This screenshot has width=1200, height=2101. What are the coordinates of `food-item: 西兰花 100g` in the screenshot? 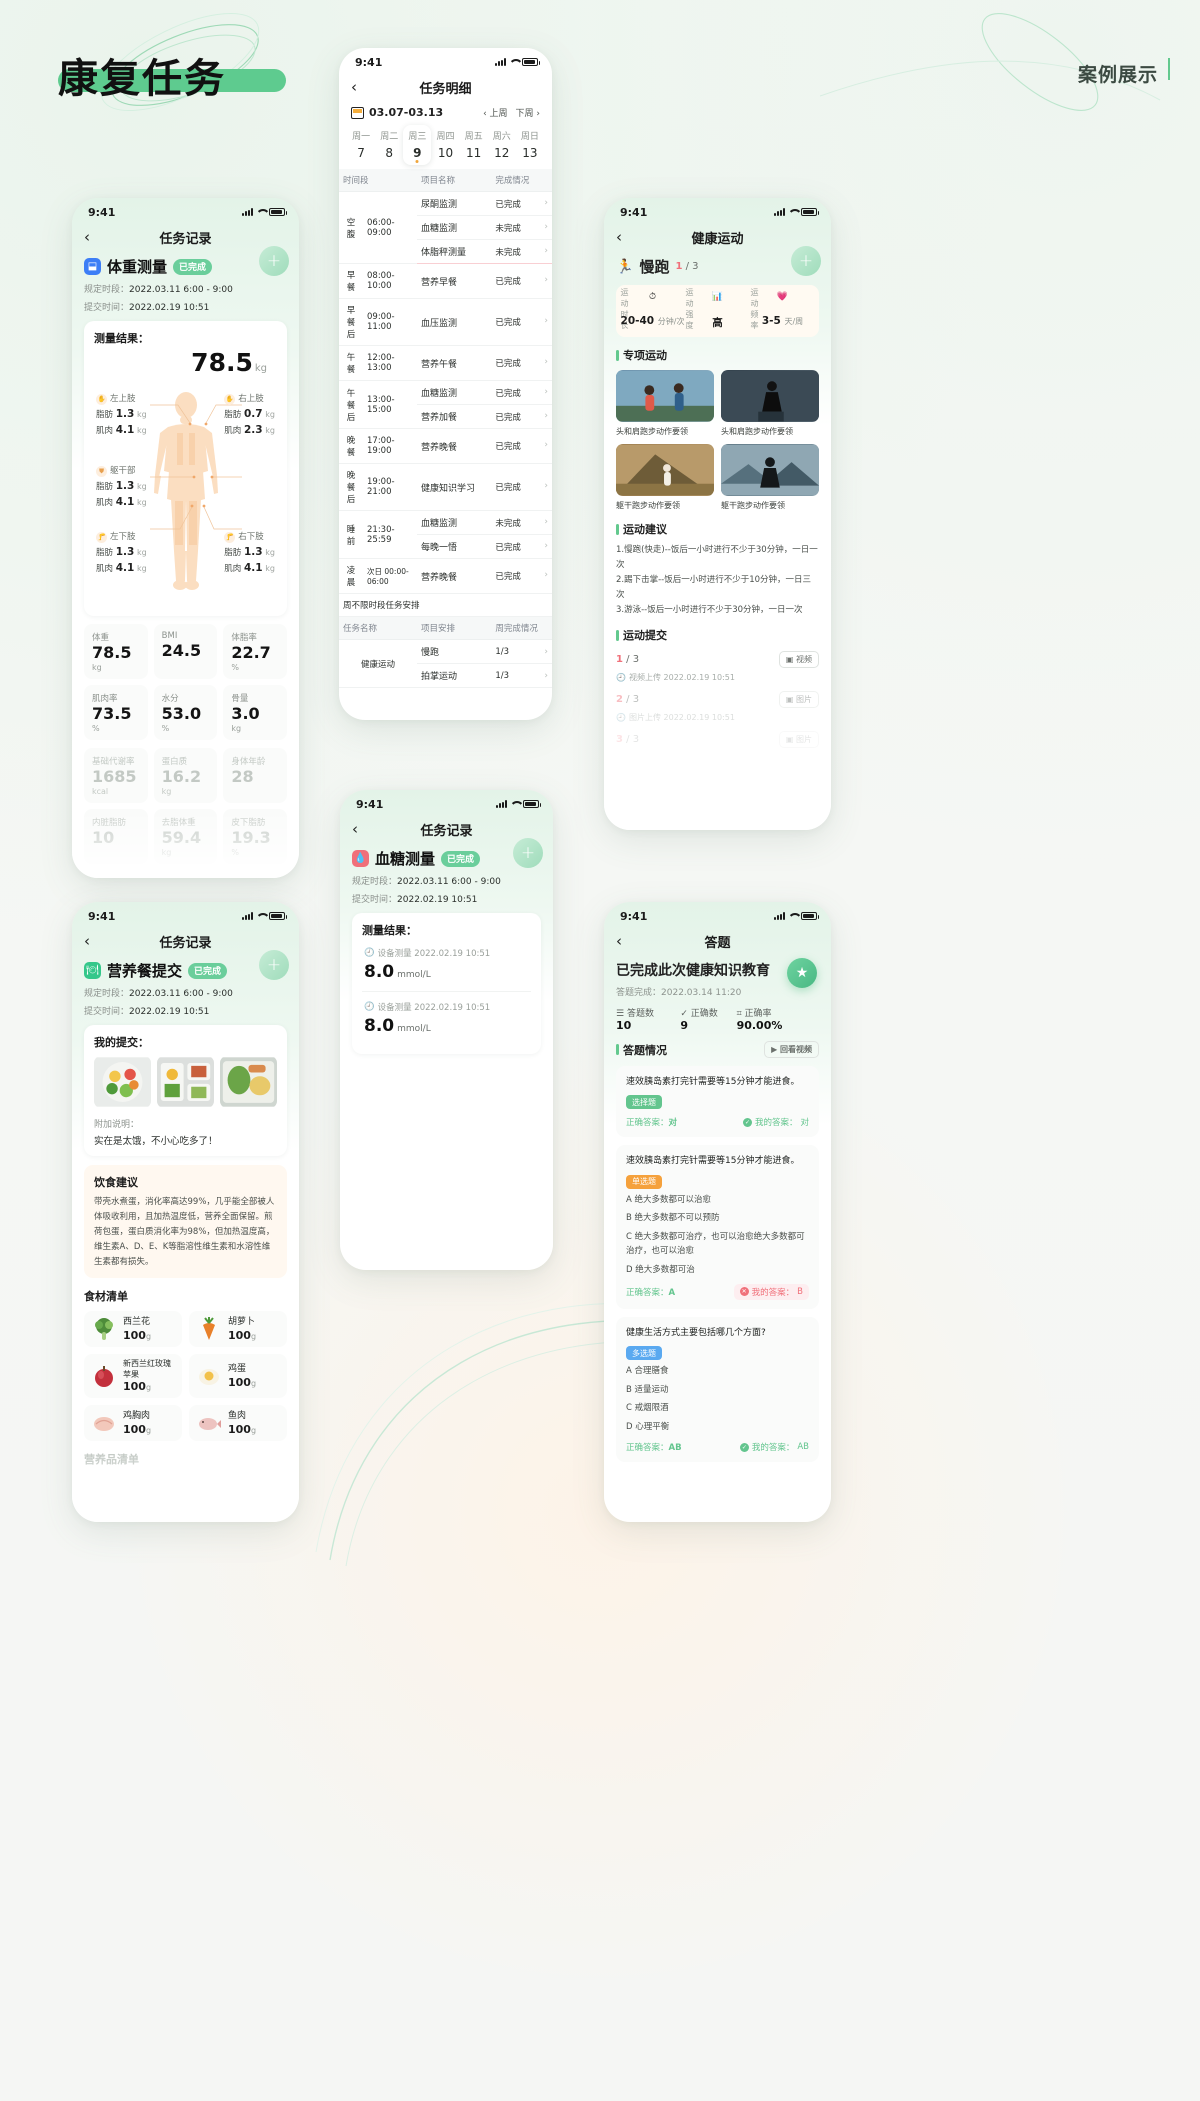 It's located at (133, 1329).